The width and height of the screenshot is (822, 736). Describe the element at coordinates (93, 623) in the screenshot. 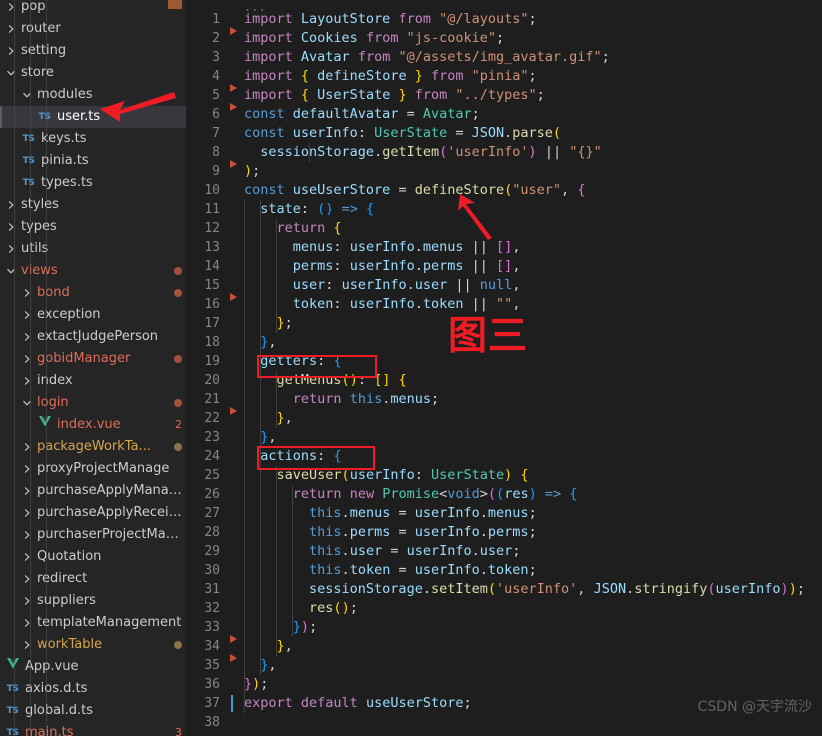

I see `tree-item-templatemanagement: templateManagement` at that location.